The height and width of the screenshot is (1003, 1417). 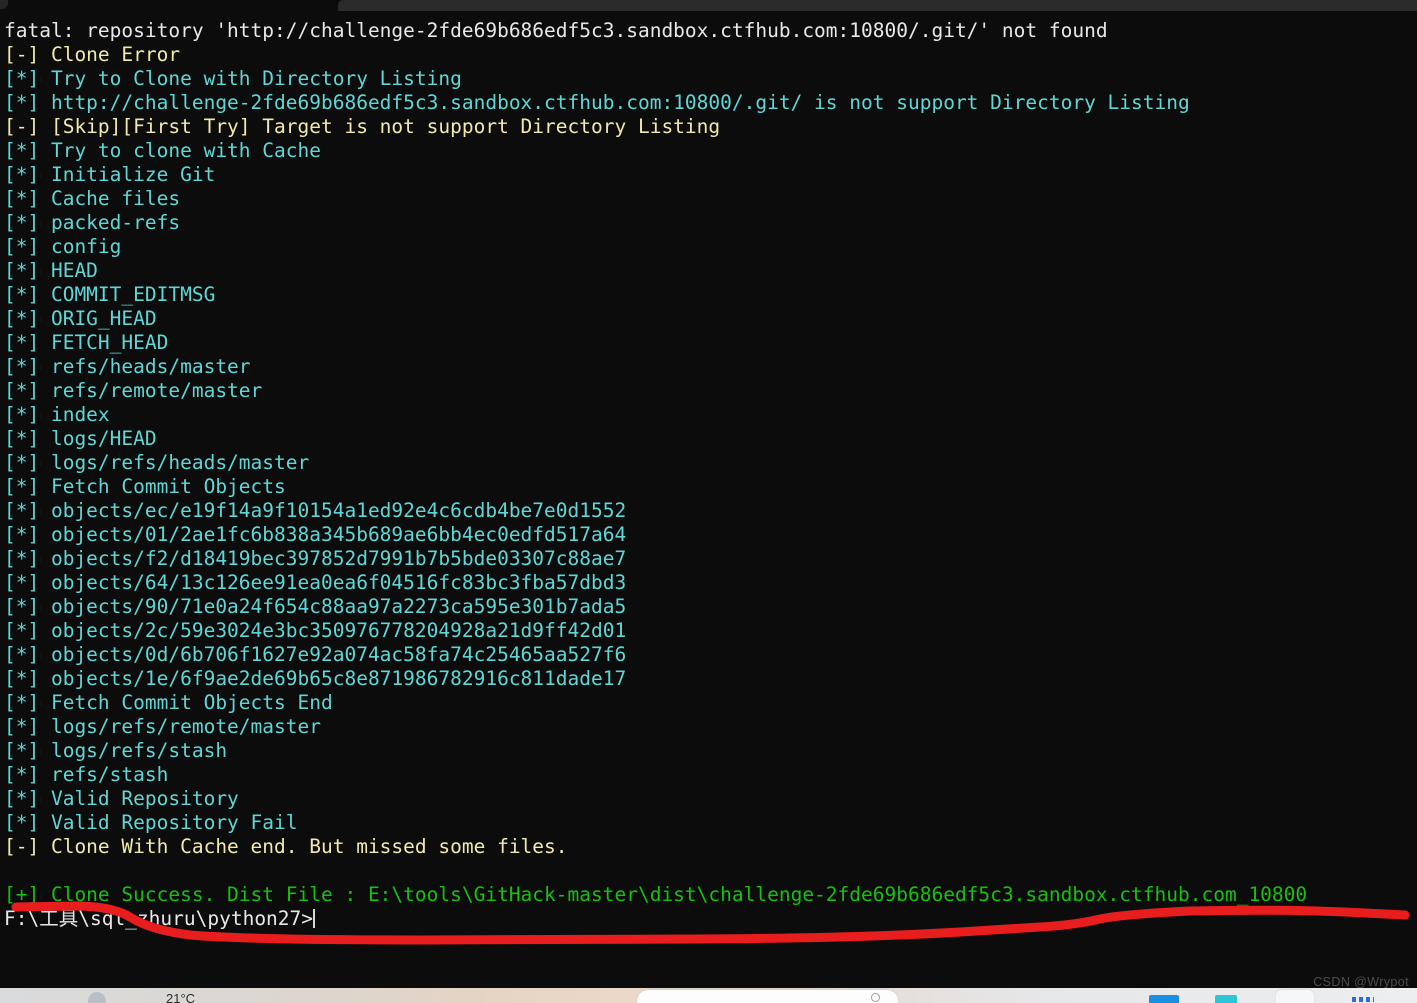 What do you see at coordinates (1295, 996) in the screenshot?
I see `taskbar-icon-active-window` at bounding box center [1295, 996].